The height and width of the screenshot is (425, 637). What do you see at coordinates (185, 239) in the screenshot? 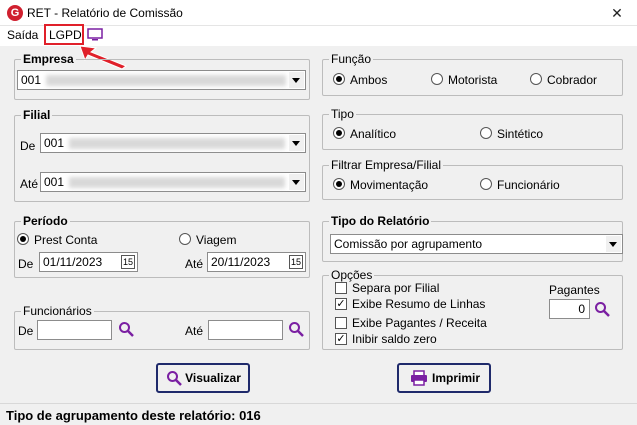
I see `periodo-viagem-radio` at bounding box center [185, 239].